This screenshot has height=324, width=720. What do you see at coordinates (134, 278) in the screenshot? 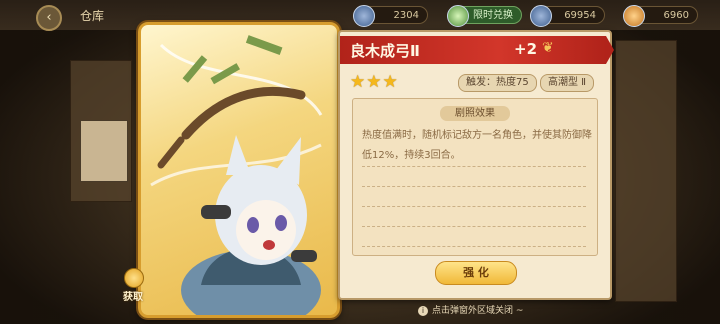
I see `magnifier-icon` at bounding box center [134, 278].